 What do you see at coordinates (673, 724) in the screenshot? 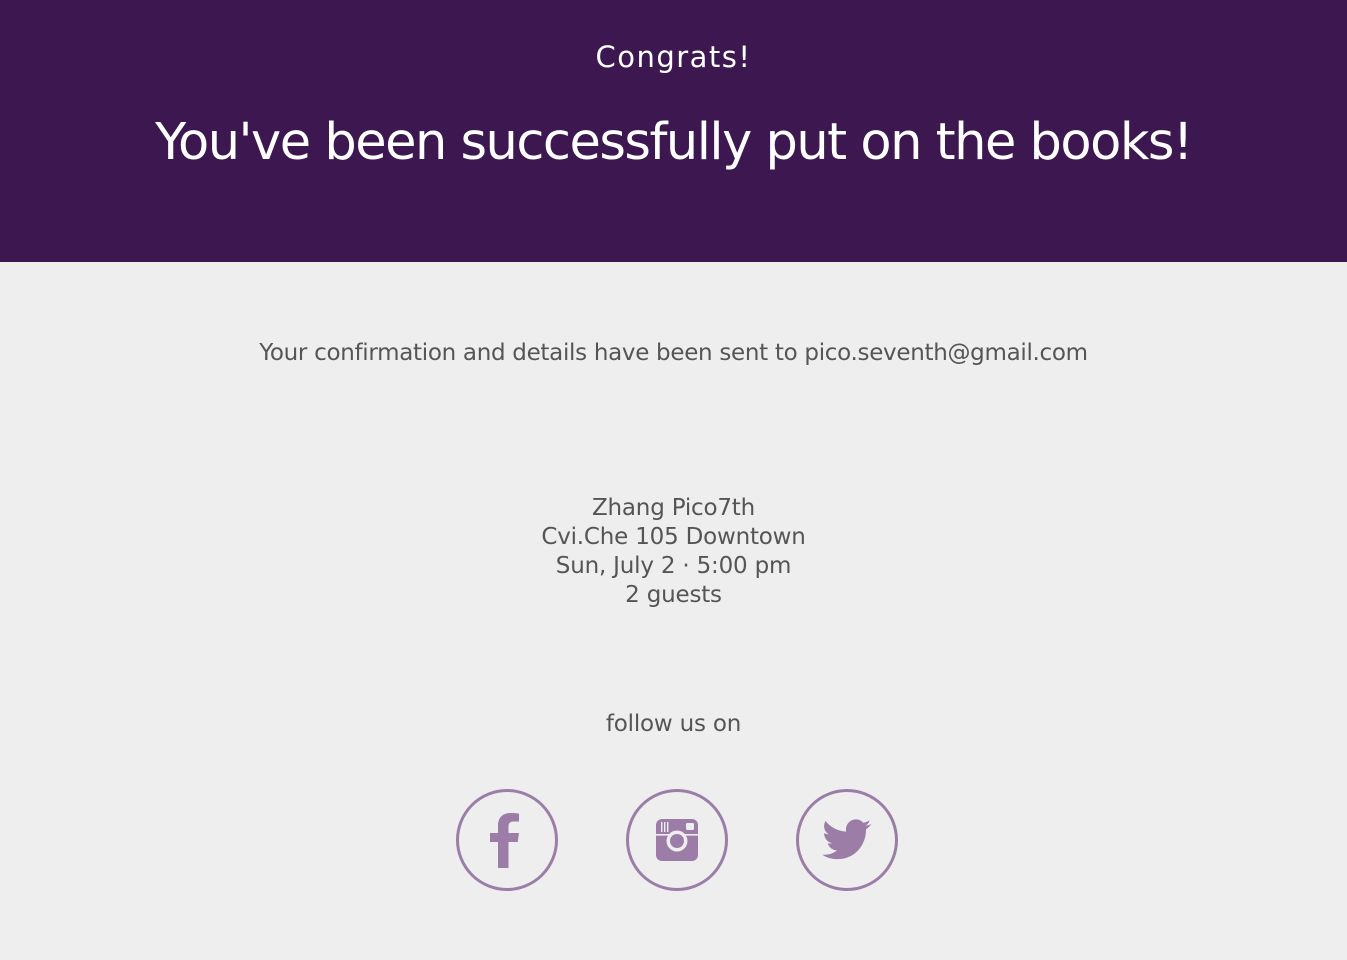
I see `follow-us-label: follow us on` at bounding box center [673, 724].